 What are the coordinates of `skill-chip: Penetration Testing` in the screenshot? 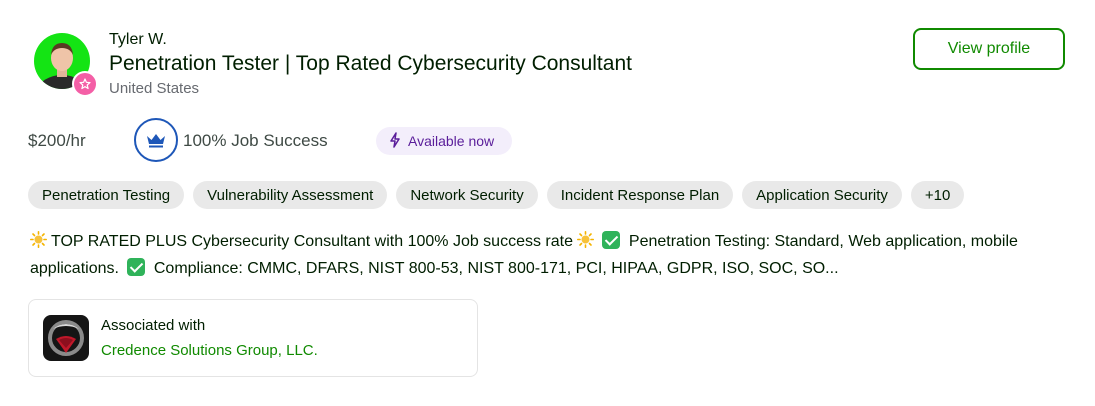 It's located at (106, 195).